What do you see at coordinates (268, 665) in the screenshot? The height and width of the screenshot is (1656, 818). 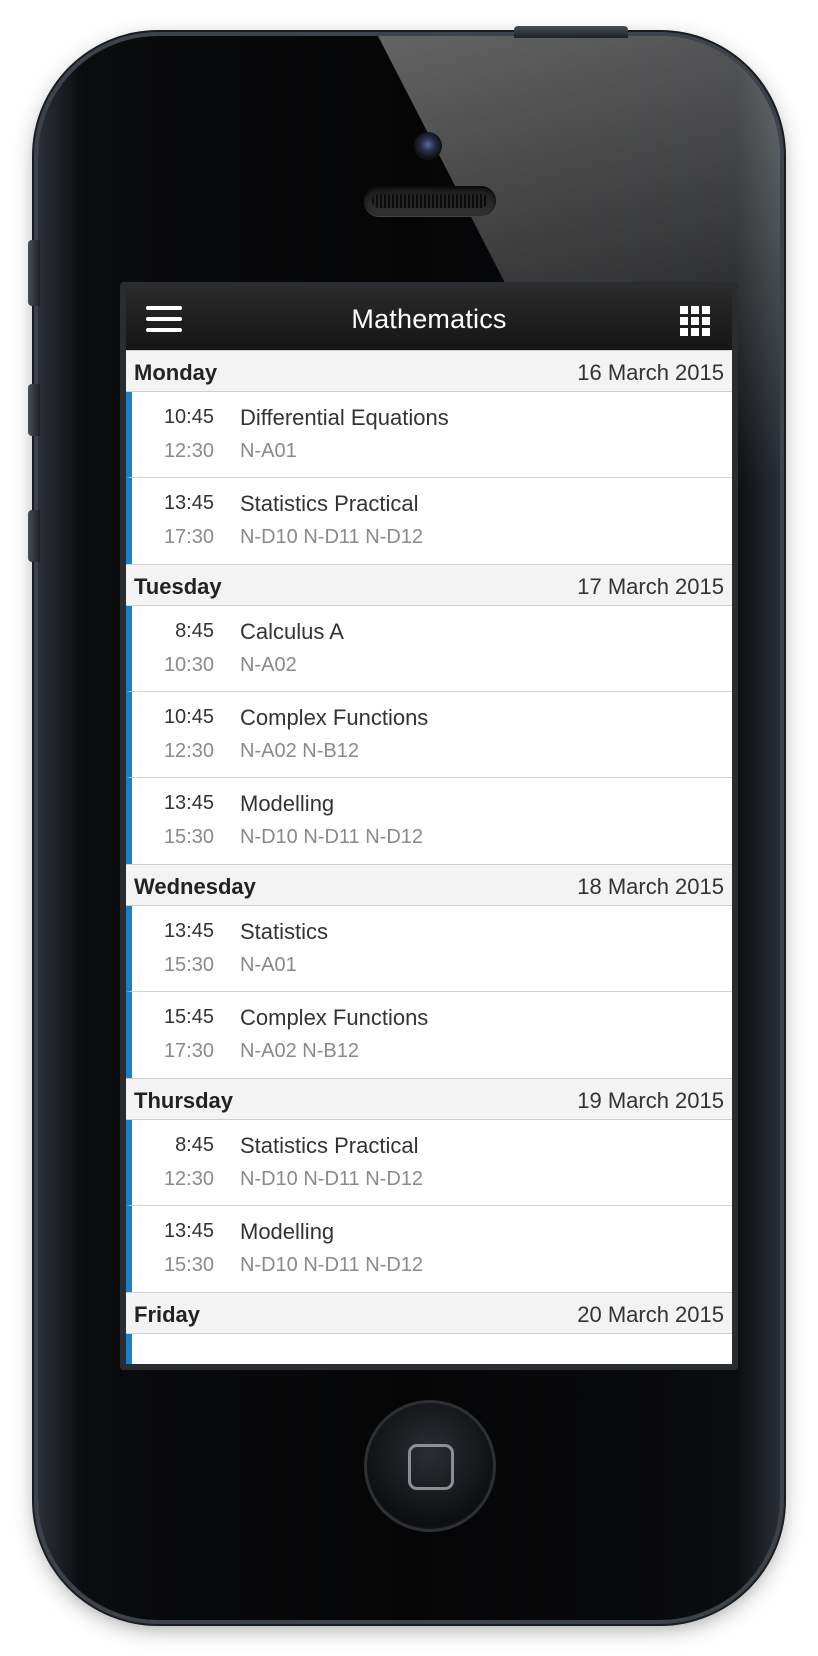 I see `event-rooms: N-A02` at bounding box center [268, 665].